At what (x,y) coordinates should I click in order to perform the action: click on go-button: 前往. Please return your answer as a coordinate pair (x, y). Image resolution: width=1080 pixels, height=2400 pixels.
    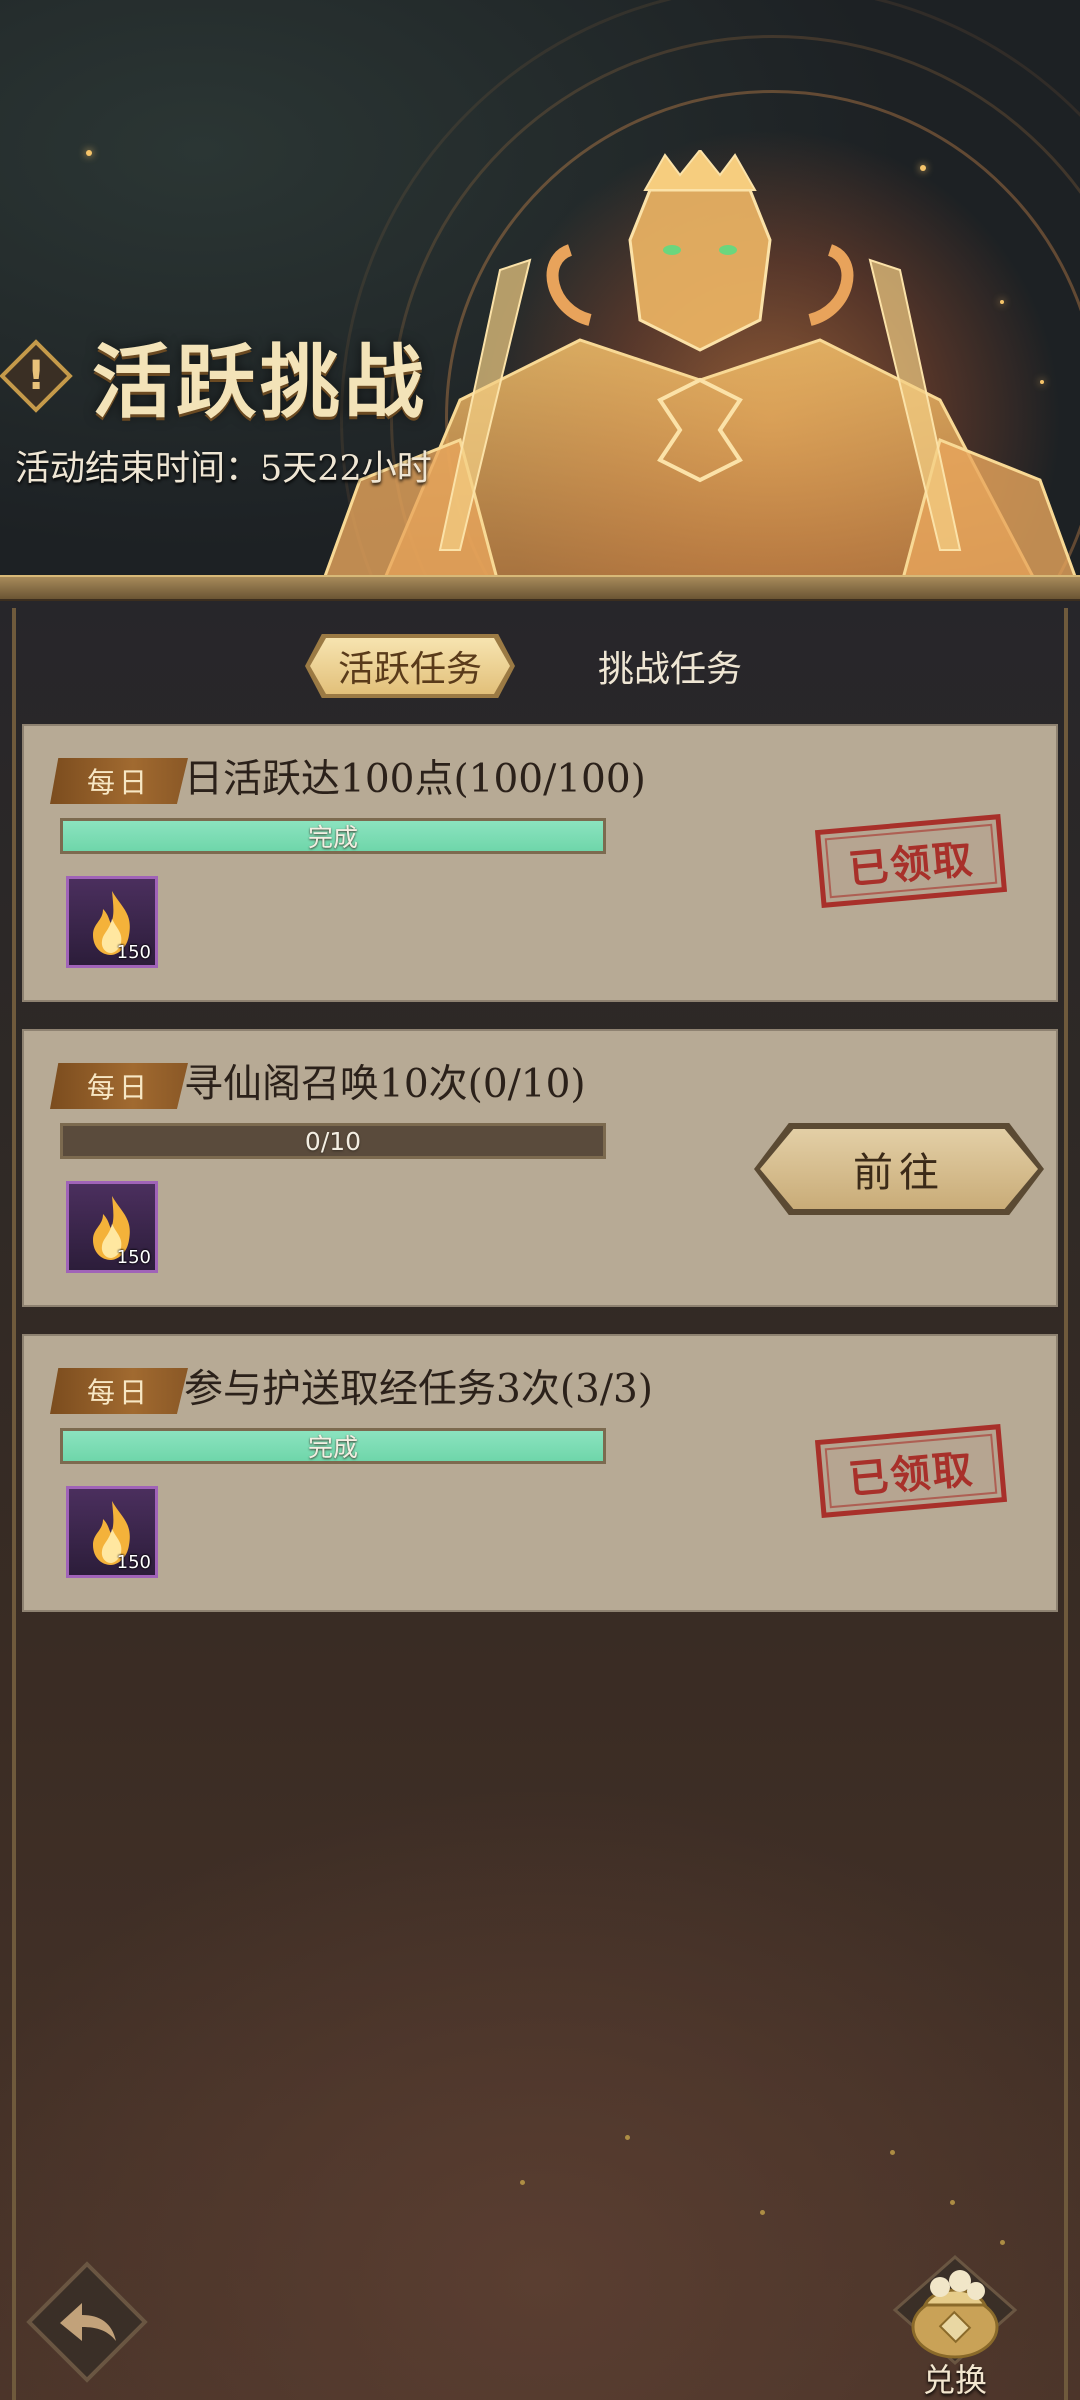
    Looking at the image, I should click on (899, 1169).